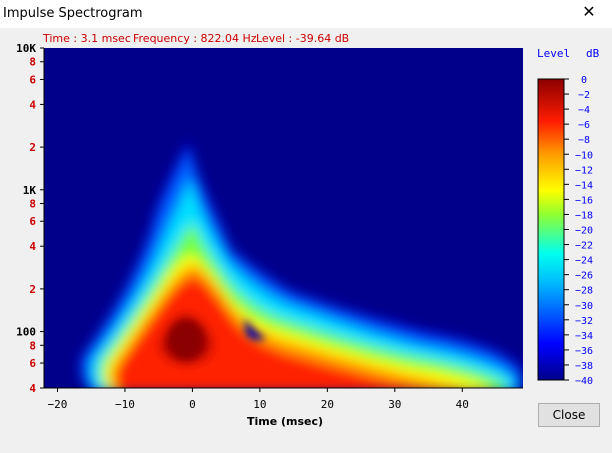  What do you see at coordinates (584, 155) in the screenshot?
I see `colorbar-tick-label: −10` at bounding box center [584, 155].